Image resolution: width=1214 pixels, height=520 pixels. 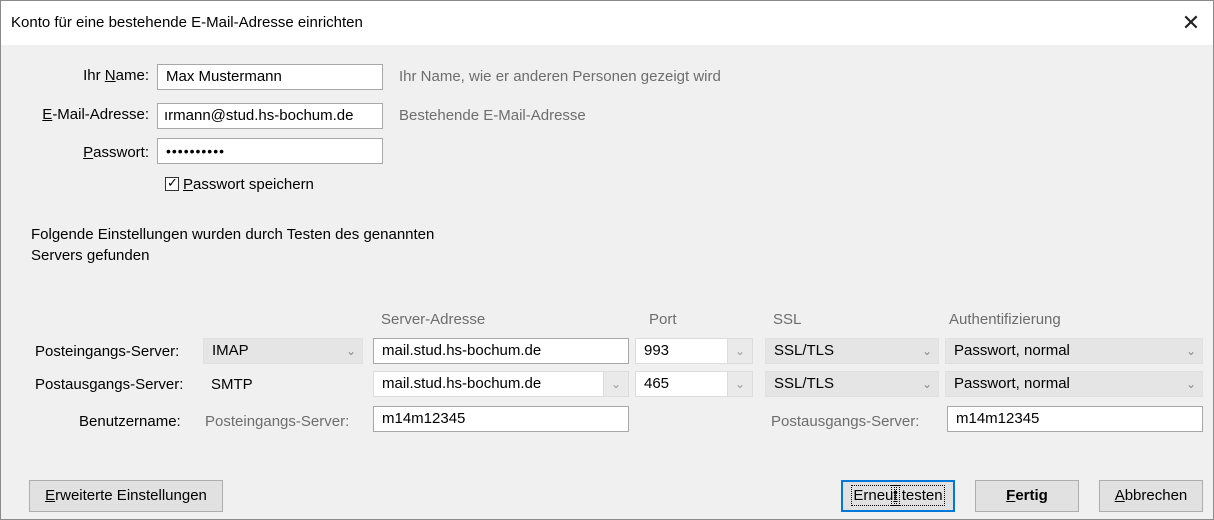 I want to click on incoming-server-field: mail.stud.hs-bochum.de, so click(x=501, y=351).